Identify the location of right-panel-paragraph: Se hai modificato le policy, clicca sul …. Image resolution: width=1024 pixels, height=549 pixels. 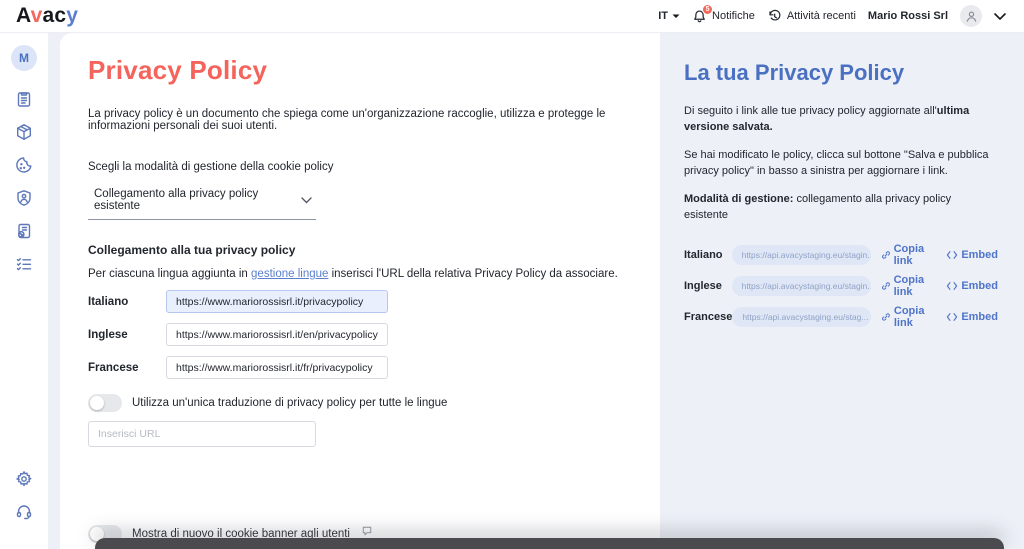
(836, 162).